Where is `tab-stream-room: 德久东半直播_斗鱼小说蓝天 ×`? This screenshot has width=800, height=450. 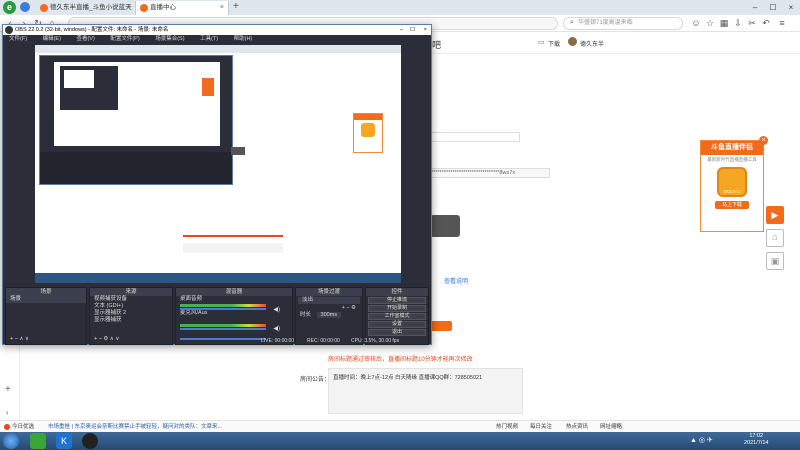 tab-stream-room: 德久东半直播_斗鱼小说蓝天 × is located at coordinates (86, 8).